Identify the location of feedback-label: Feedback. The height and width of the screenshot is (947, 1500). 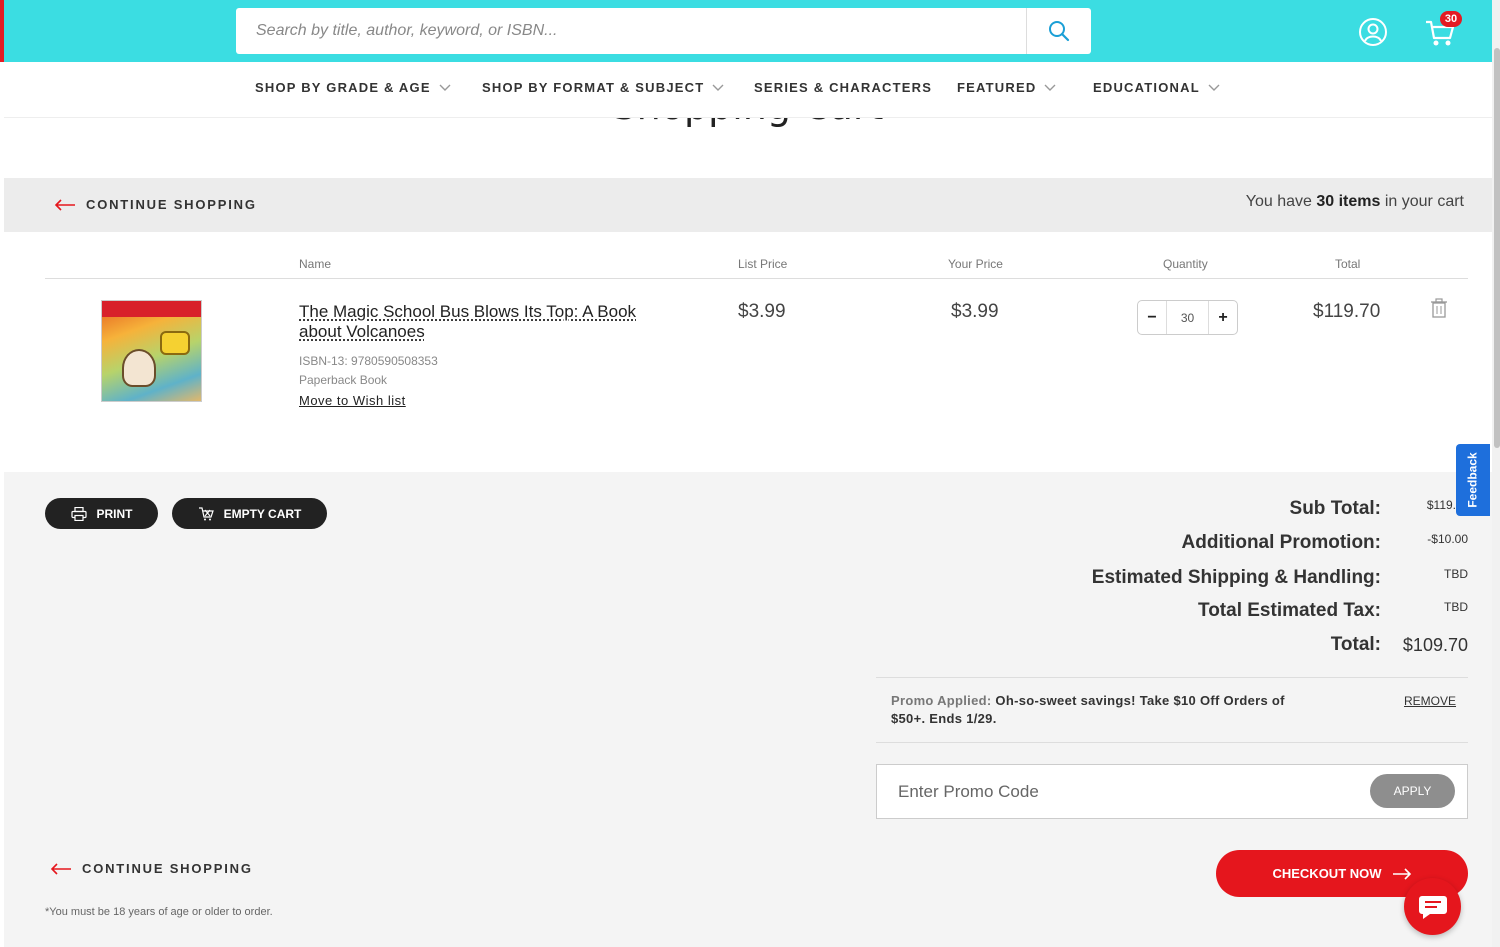
(1473, 480).